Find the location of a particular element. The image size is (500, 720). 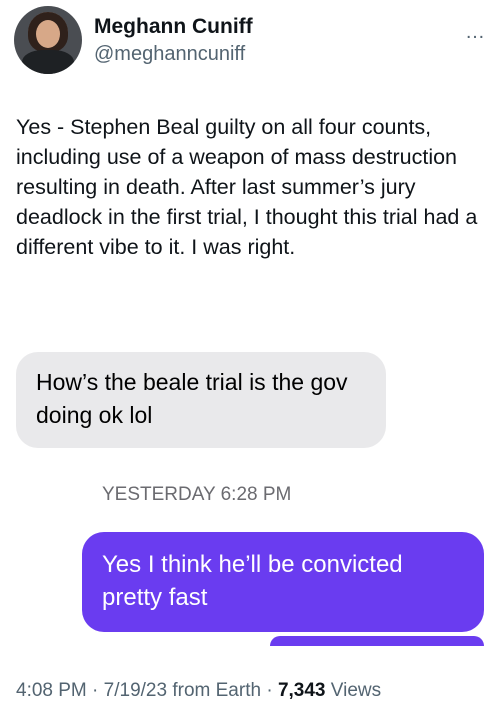

tweet-date: 7/19/23 is located at coordinates (135, 690).